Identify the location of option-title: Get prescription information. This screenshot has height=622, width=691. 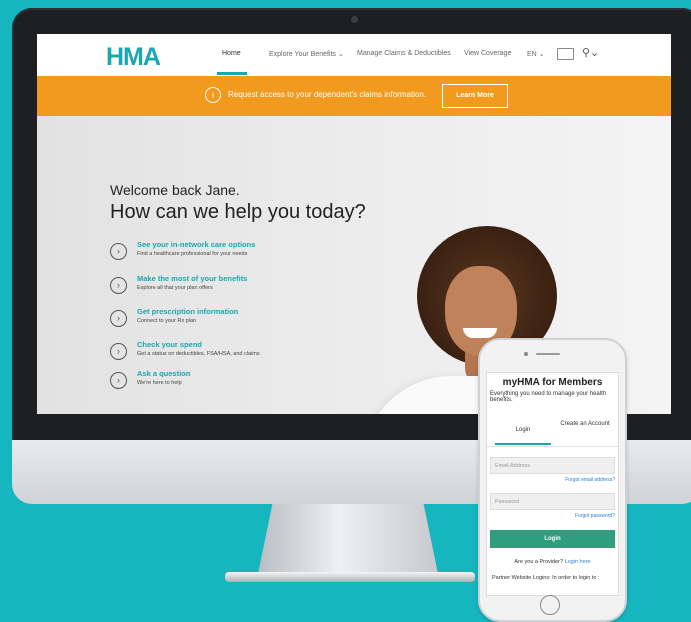
(187, 311).